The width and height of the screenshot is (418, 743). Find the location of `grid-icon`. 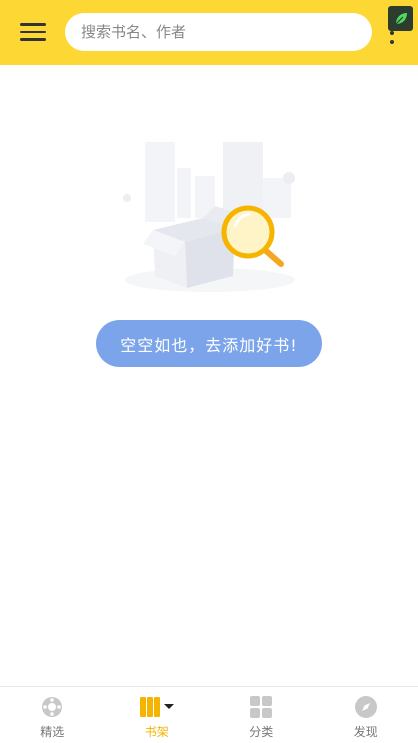

grid-icon is located at coordinates (261, 707).